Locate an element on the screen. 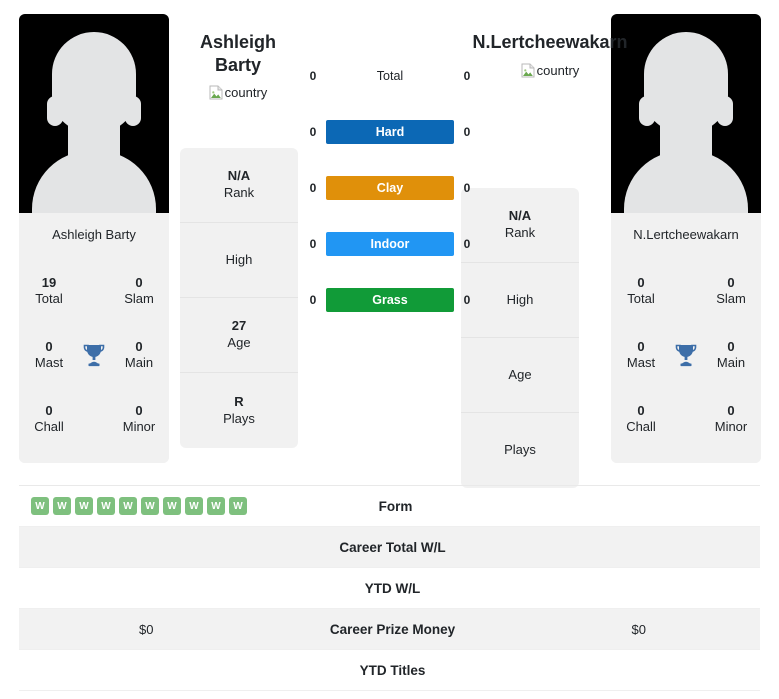 The width and height of the screenshot is (779, 699). surface-label-hard: Hard is located at coordinates (390, 132).